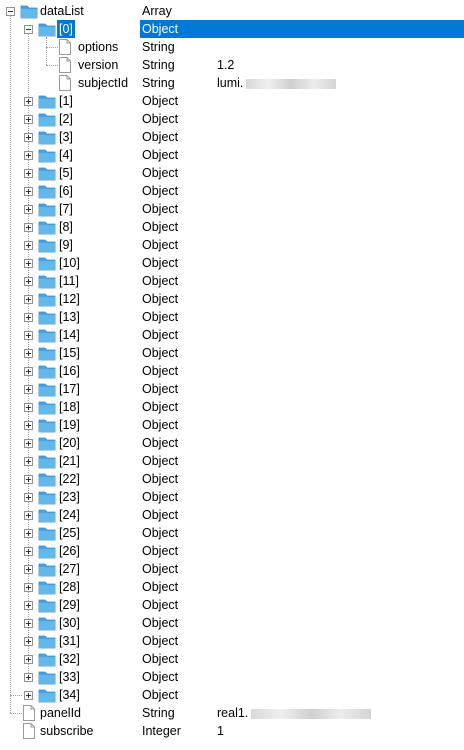 The height and width of the screenshot is (750, 464). What do you see at coordinates (232, 641) in the screenshot?
I see `tree-node-item: [31] Object` at bounding box center [232, 641].